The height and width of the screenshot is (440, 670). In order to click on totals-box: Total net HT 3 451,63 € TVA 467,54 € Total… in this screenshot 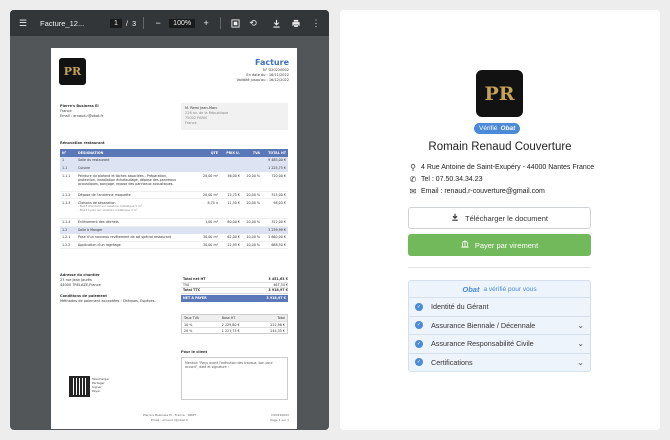, I will do `click(234, 289)`.